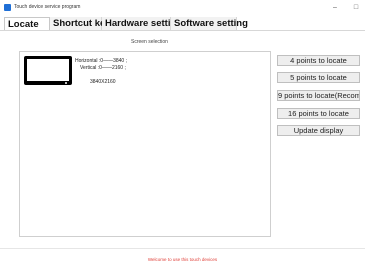 The width and height of the screenshot is (365, 275). What do you see at coordinates (47, 7) in the screenshot?
I see `window-title: Touch device service program` at bounding box center [47, 7].